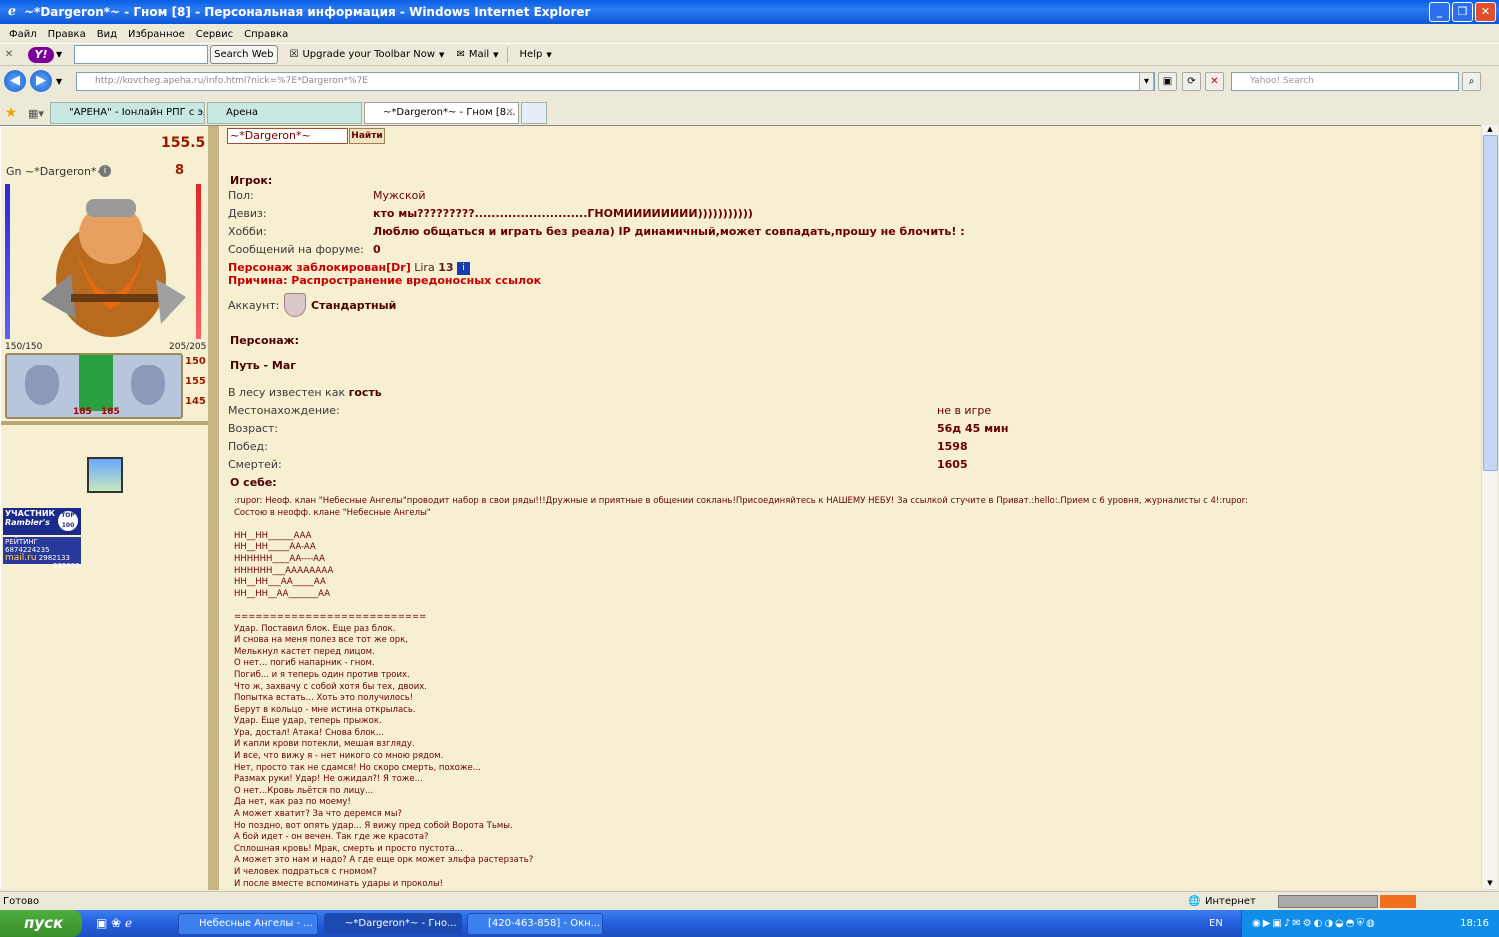 The height and width of the screenshot is (937, 1499). I want to click on address-dropdown-icon: ▾, so click(1146, 81).